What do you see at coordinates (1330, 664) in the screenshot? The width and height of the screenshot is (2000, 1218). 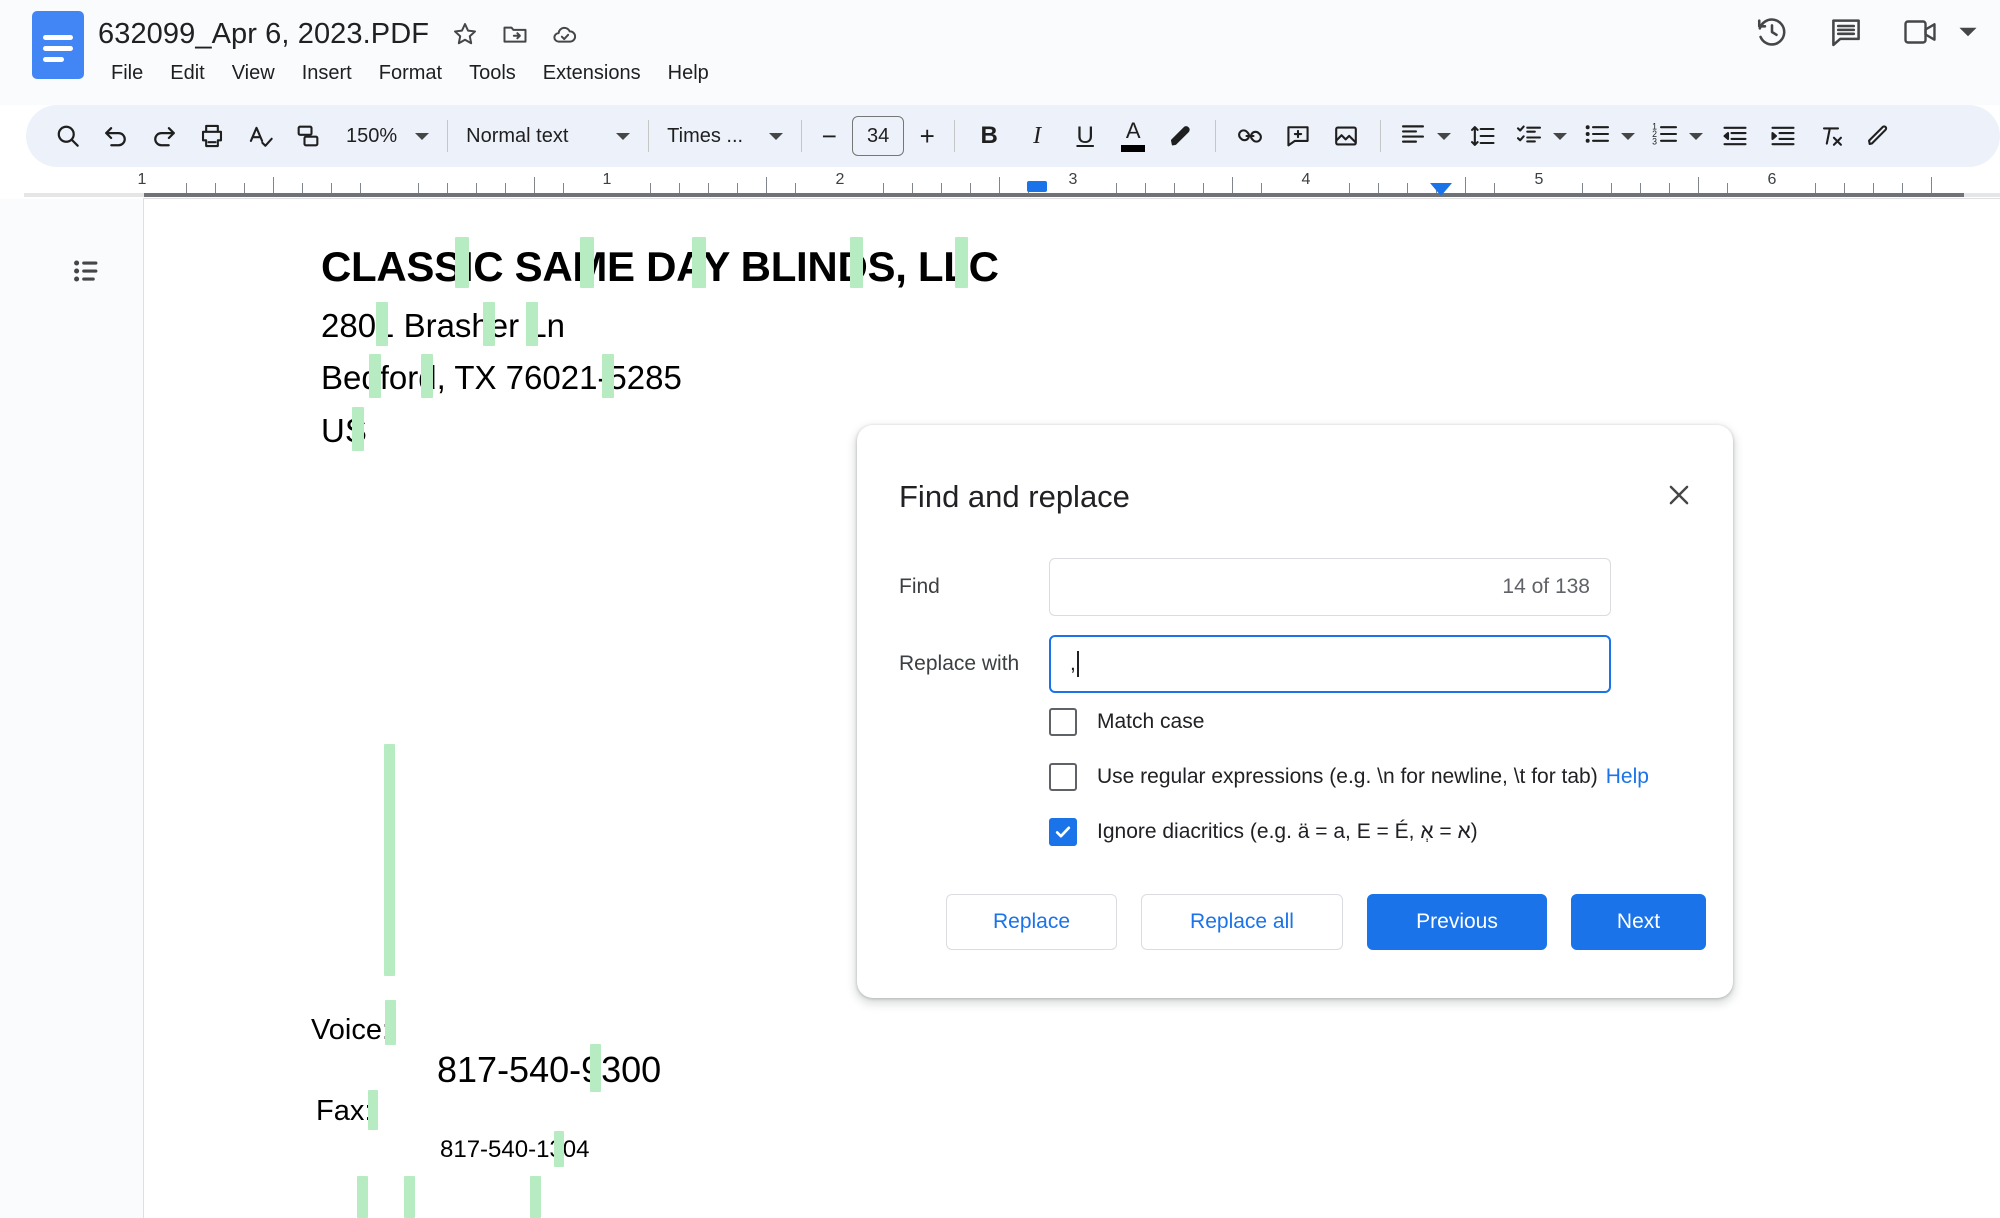 I see `replace-input: ,` at bounding box center [1330, 664].